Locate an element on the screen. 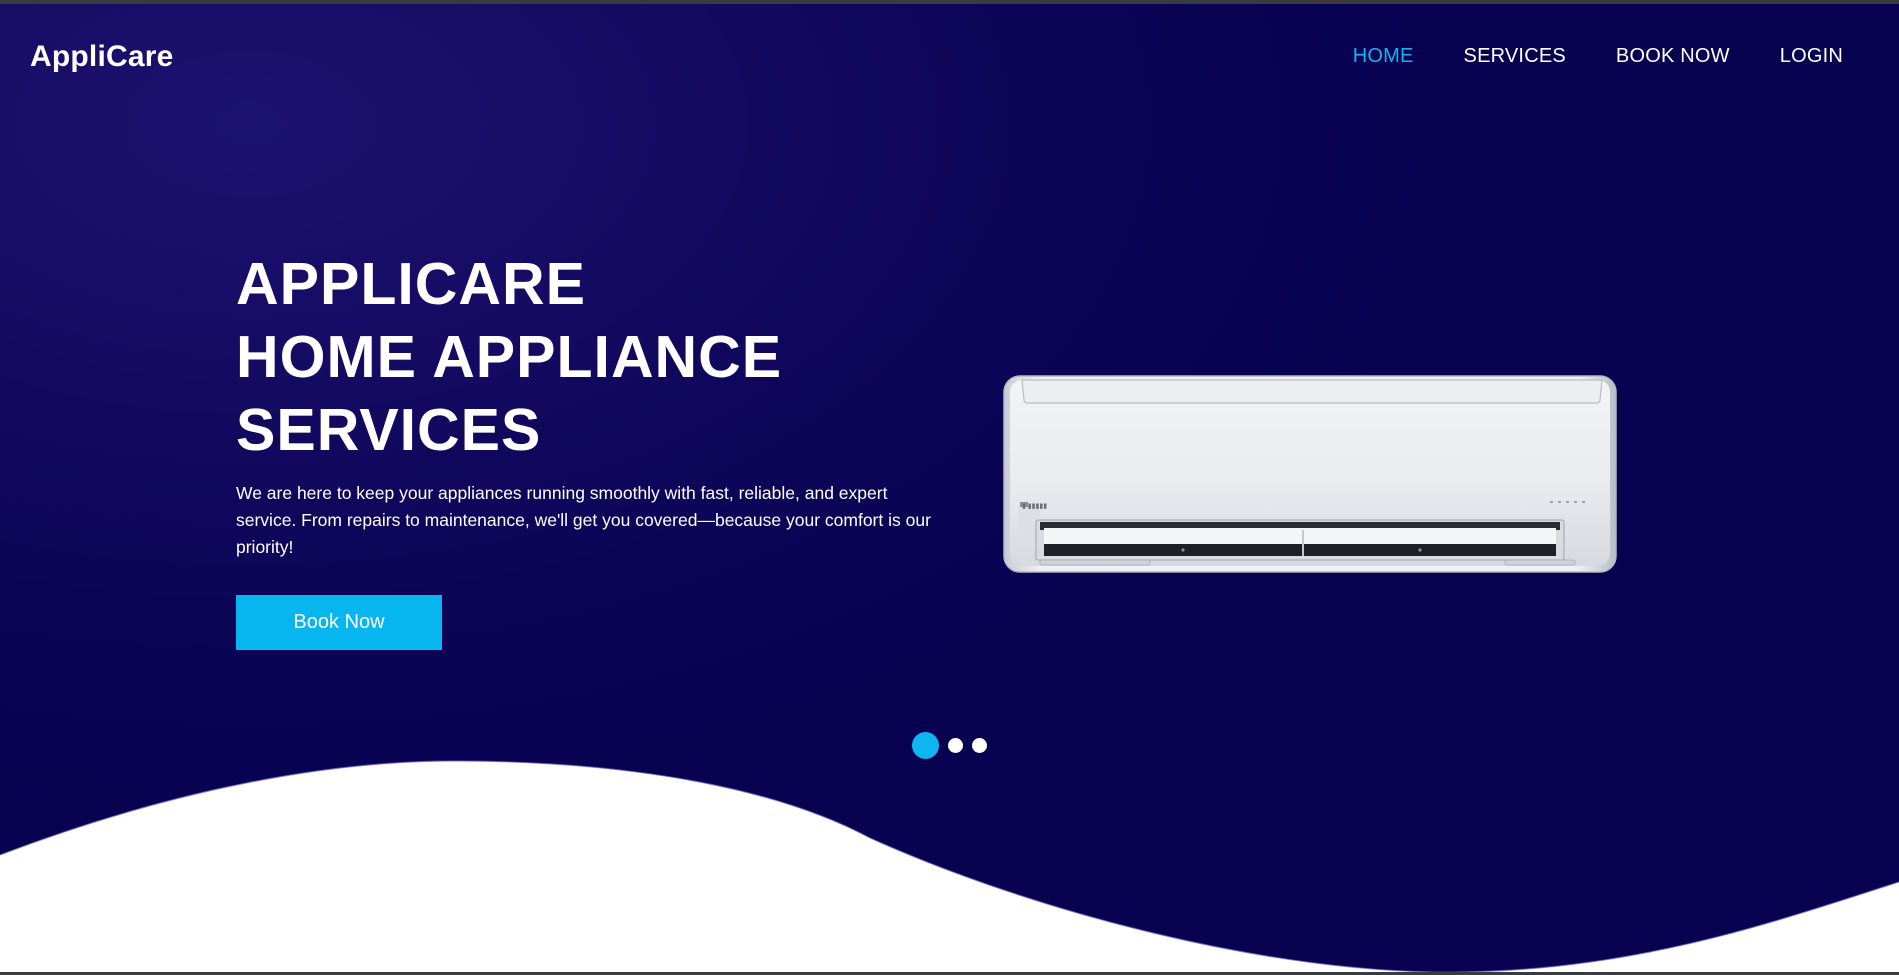 This screenshot has height=975, width=1899. hero-title-line-2: HOME APPLIANCE is located at coordinates (509, 357).